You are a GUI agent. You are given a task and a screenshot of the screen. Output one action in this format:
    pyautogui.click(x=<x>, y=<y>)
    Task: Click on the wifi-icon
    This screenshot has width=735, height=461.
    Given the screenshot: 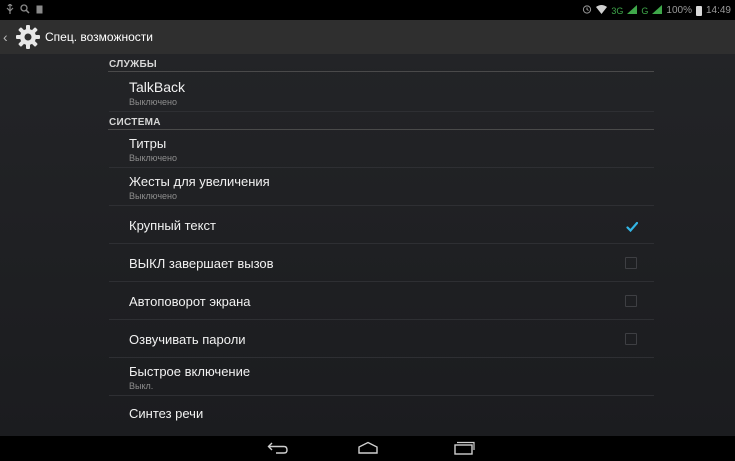 What is the action you would take?
    pyautogui.click(x=602, y=10)
    